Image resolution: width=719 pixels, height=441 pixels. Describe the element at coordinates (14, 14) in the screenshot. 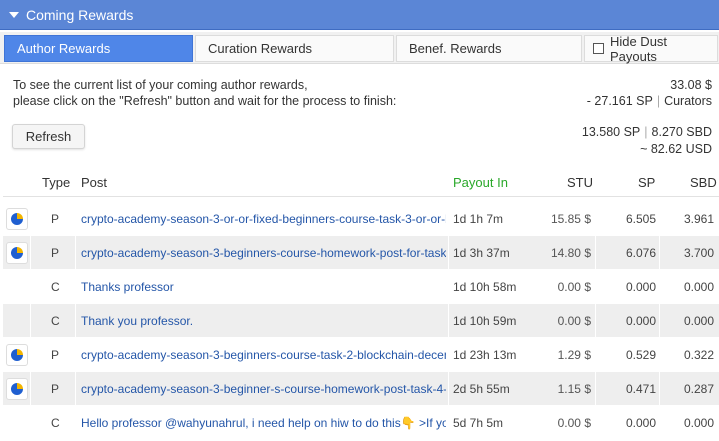

I see `collapse-caret-icon` at that location.